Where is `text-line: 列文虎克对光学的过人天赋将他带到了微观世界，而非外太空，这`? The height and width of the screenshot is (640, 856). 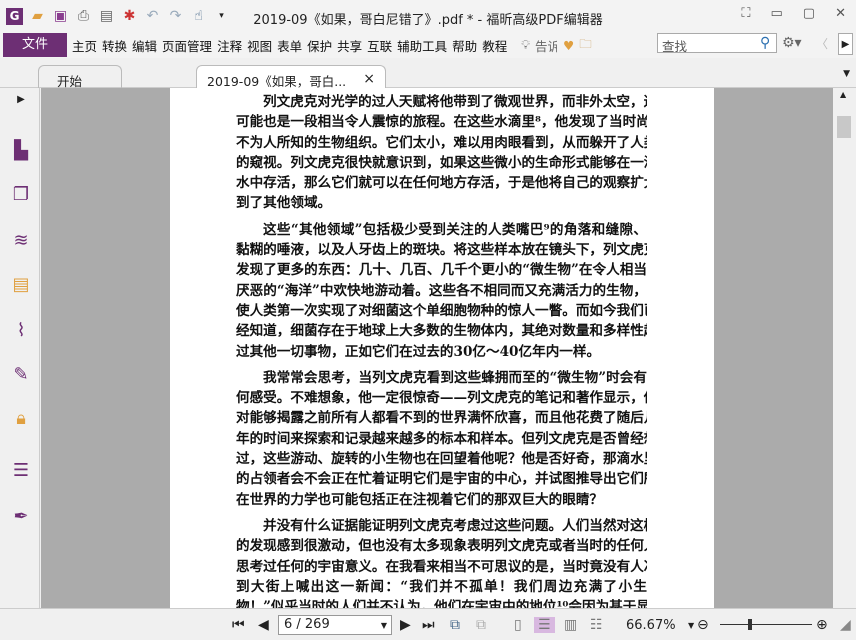 text-line: 列文虎克对光学的过人天赋将他带到了微观世界，而非外太空，这 is located at coordinates (455, 102).